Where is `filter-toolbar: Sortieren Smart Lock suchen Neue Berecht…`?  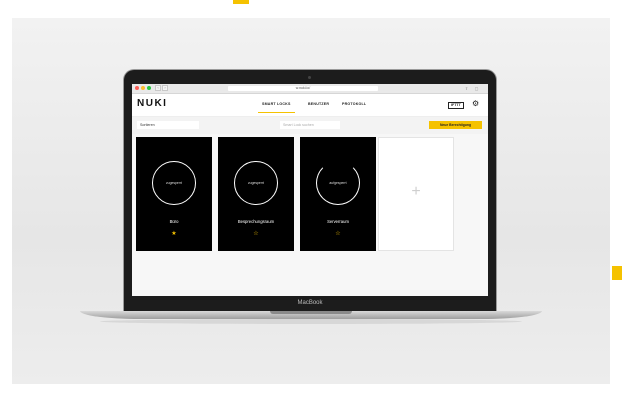 filter-toolbar: Sortieren Smart Lock suchen Neue Berecht… is located at coordinates (310, 125).